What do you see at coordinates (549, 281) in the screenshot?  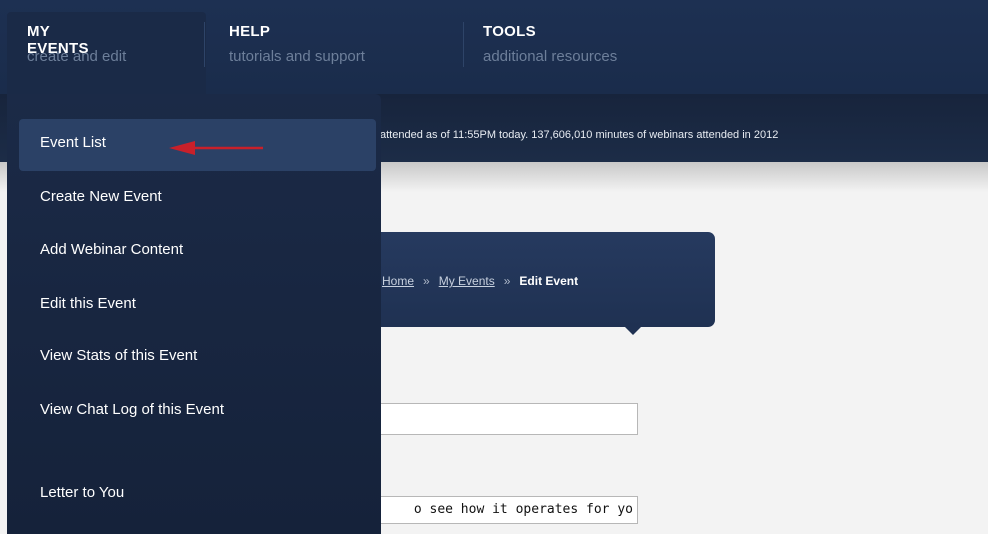 I see `breadcrumb-current: Edit Event` at bounding box center [549, 281].